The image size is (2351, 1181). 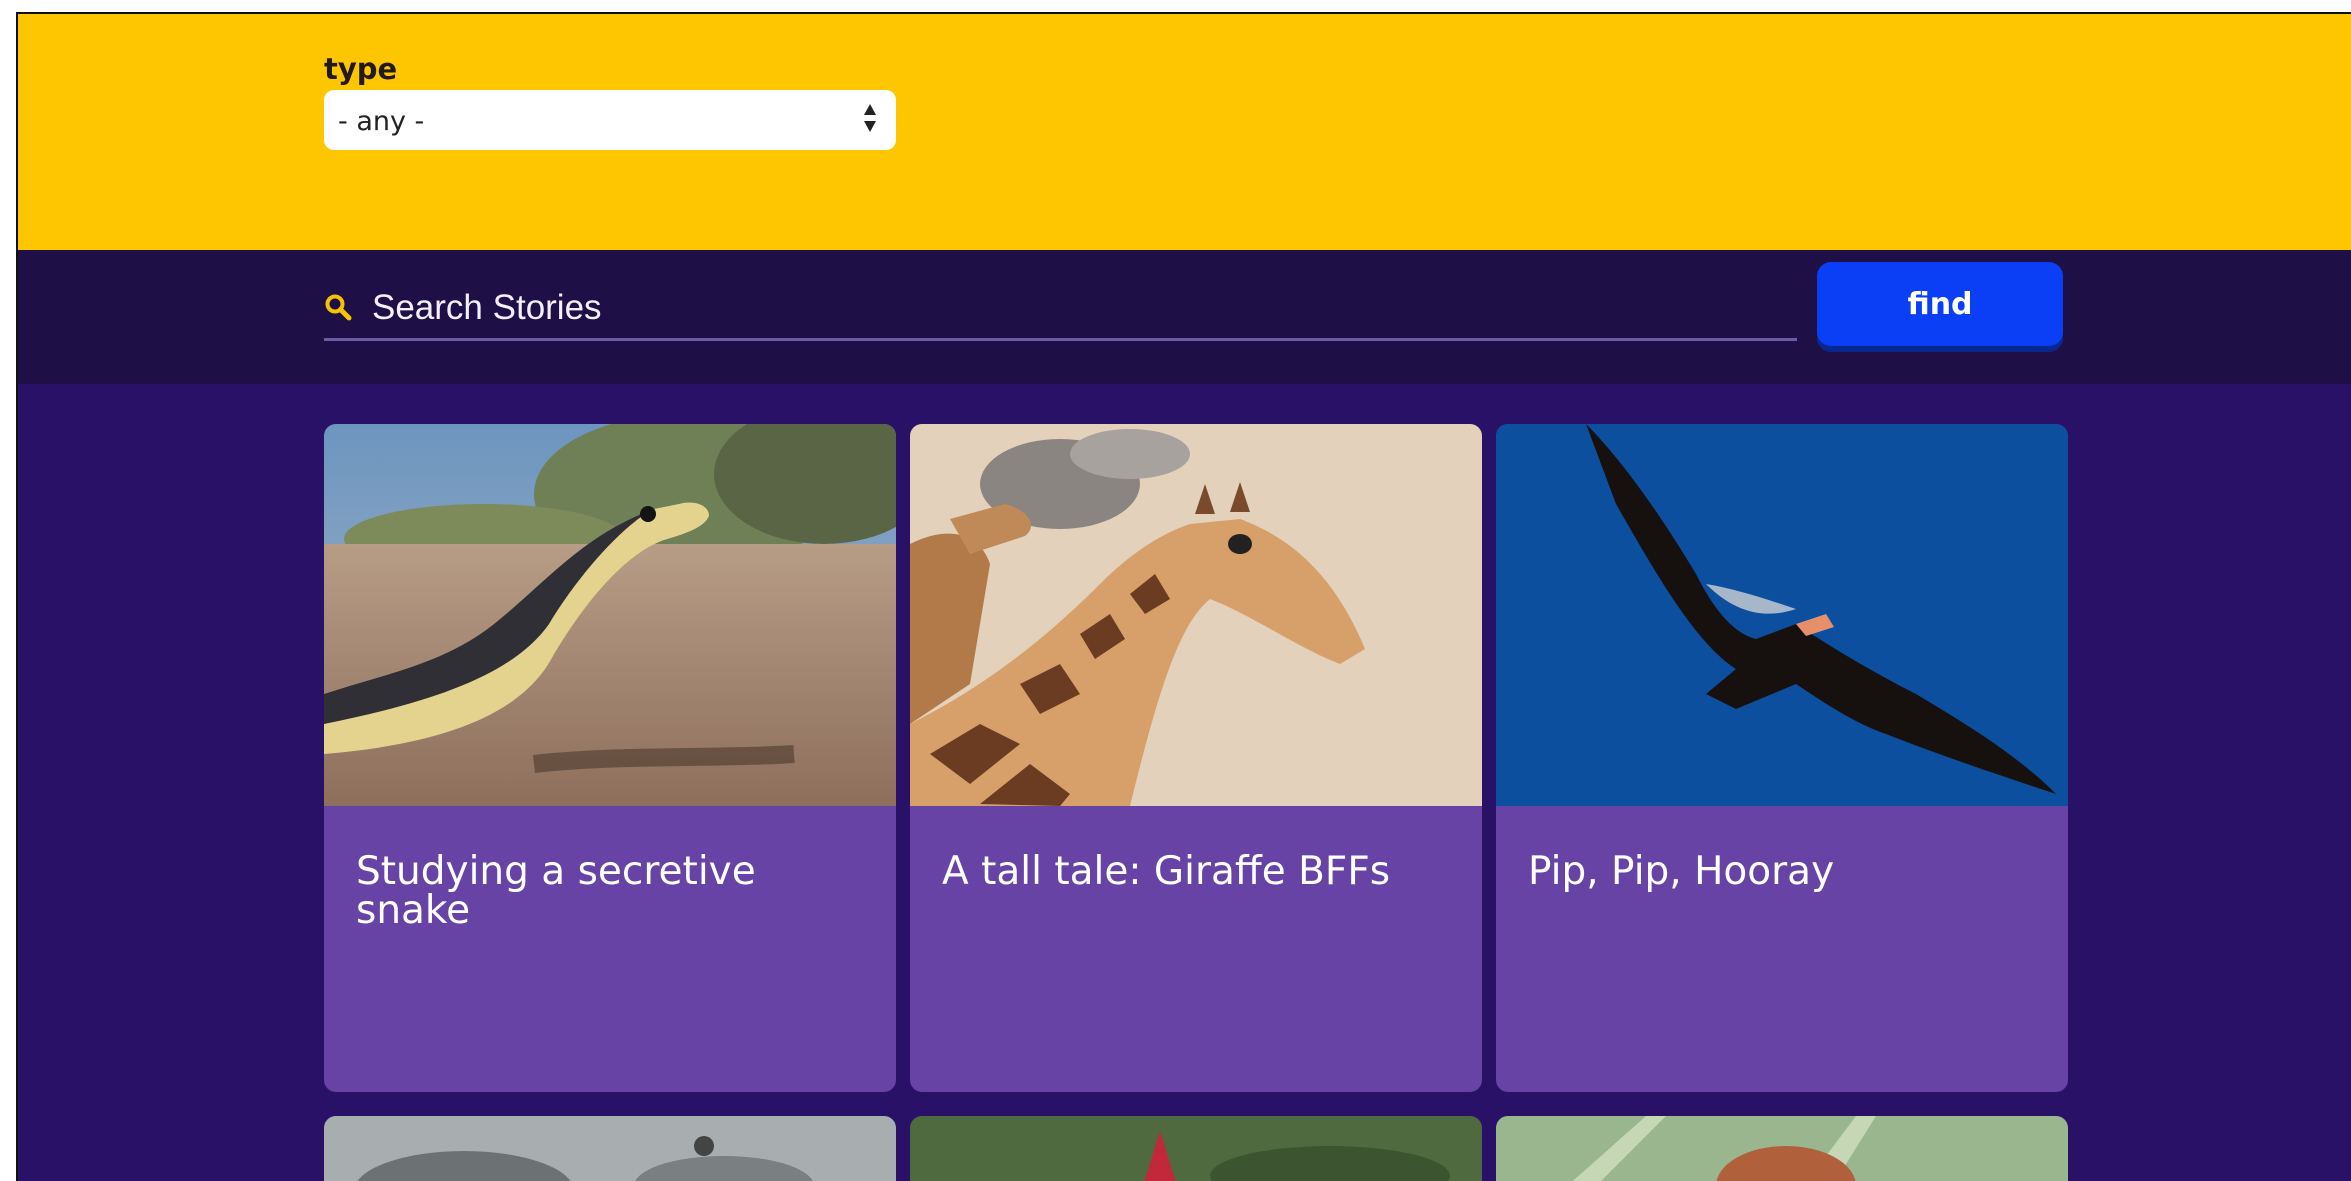 What do you see at coordinates (870, 118) in the screenshot?
I see `select-arrows-icon` at bounding box center [870, 118].